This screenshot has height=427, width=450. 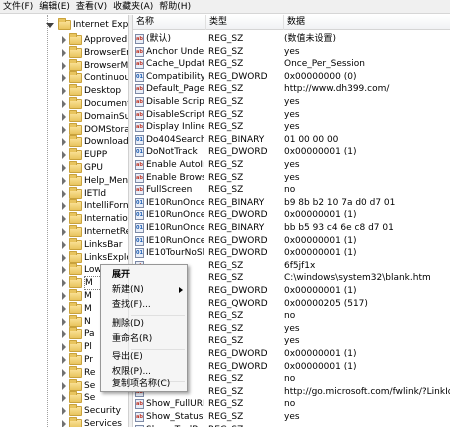 What do you see at coordinates (145, 357) in the screenshot?
I see `menu-item-export: 导出(E)` at bounding box center [145, 357].